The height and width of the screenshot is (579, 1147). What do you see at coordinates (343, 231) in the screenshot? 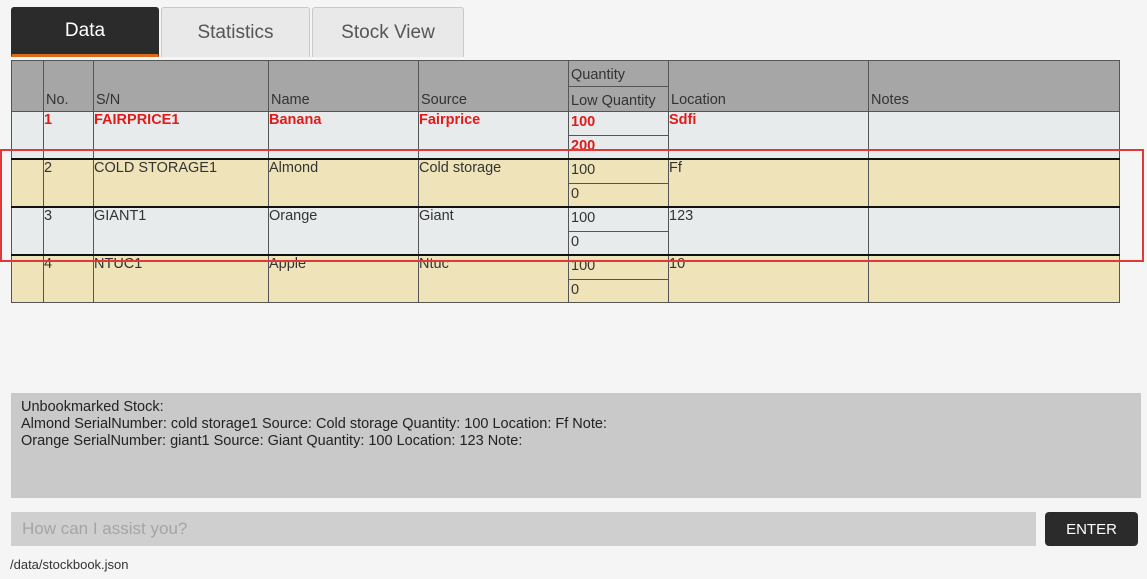
I see `cell-name: Orange` at bounding box center [343, 231].